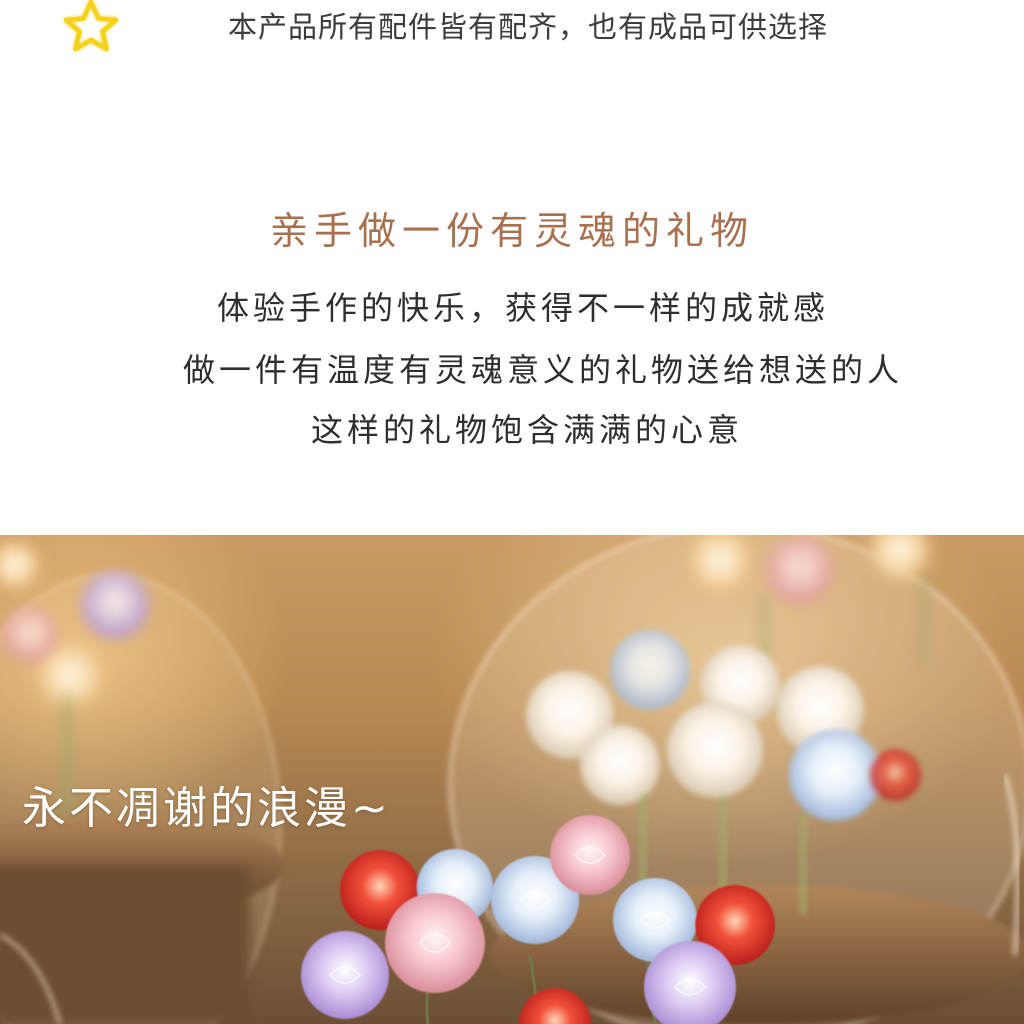  What do you see at coordinates (511, 231) in the screenshot?
I see `headline: 亲手做一份有灵魂的礼物` at bounding box center [511, 231].